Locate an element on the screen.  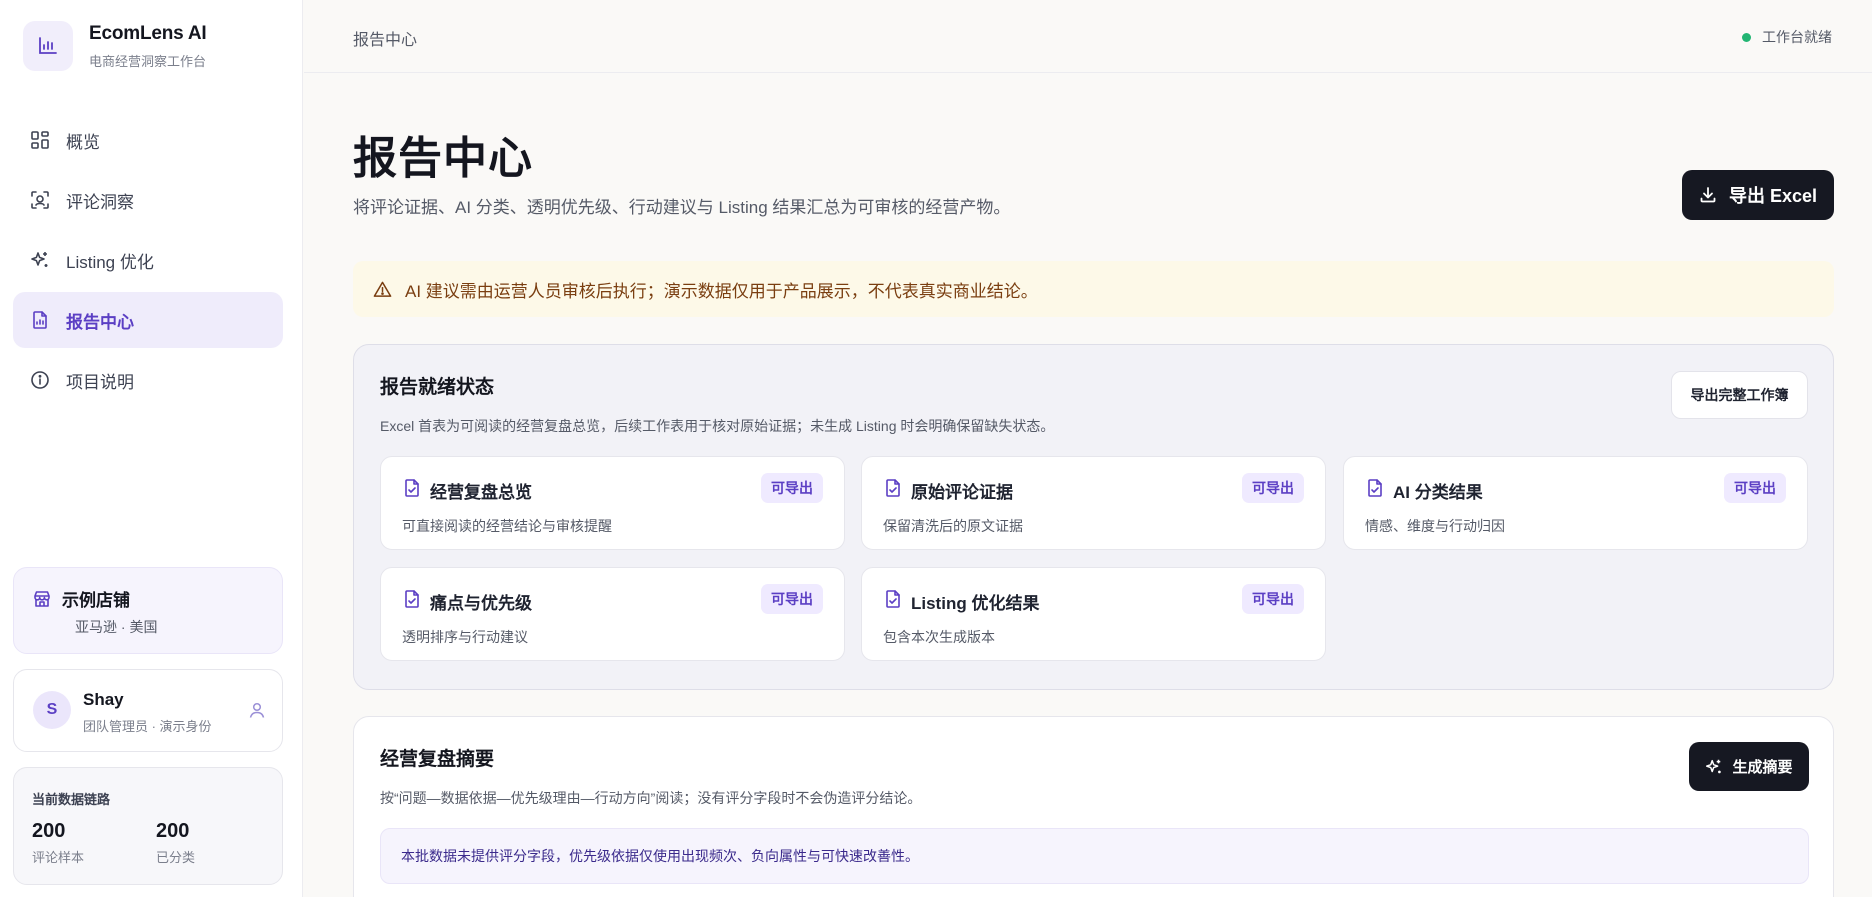
download-icon is located at coordinates (1708, 195).